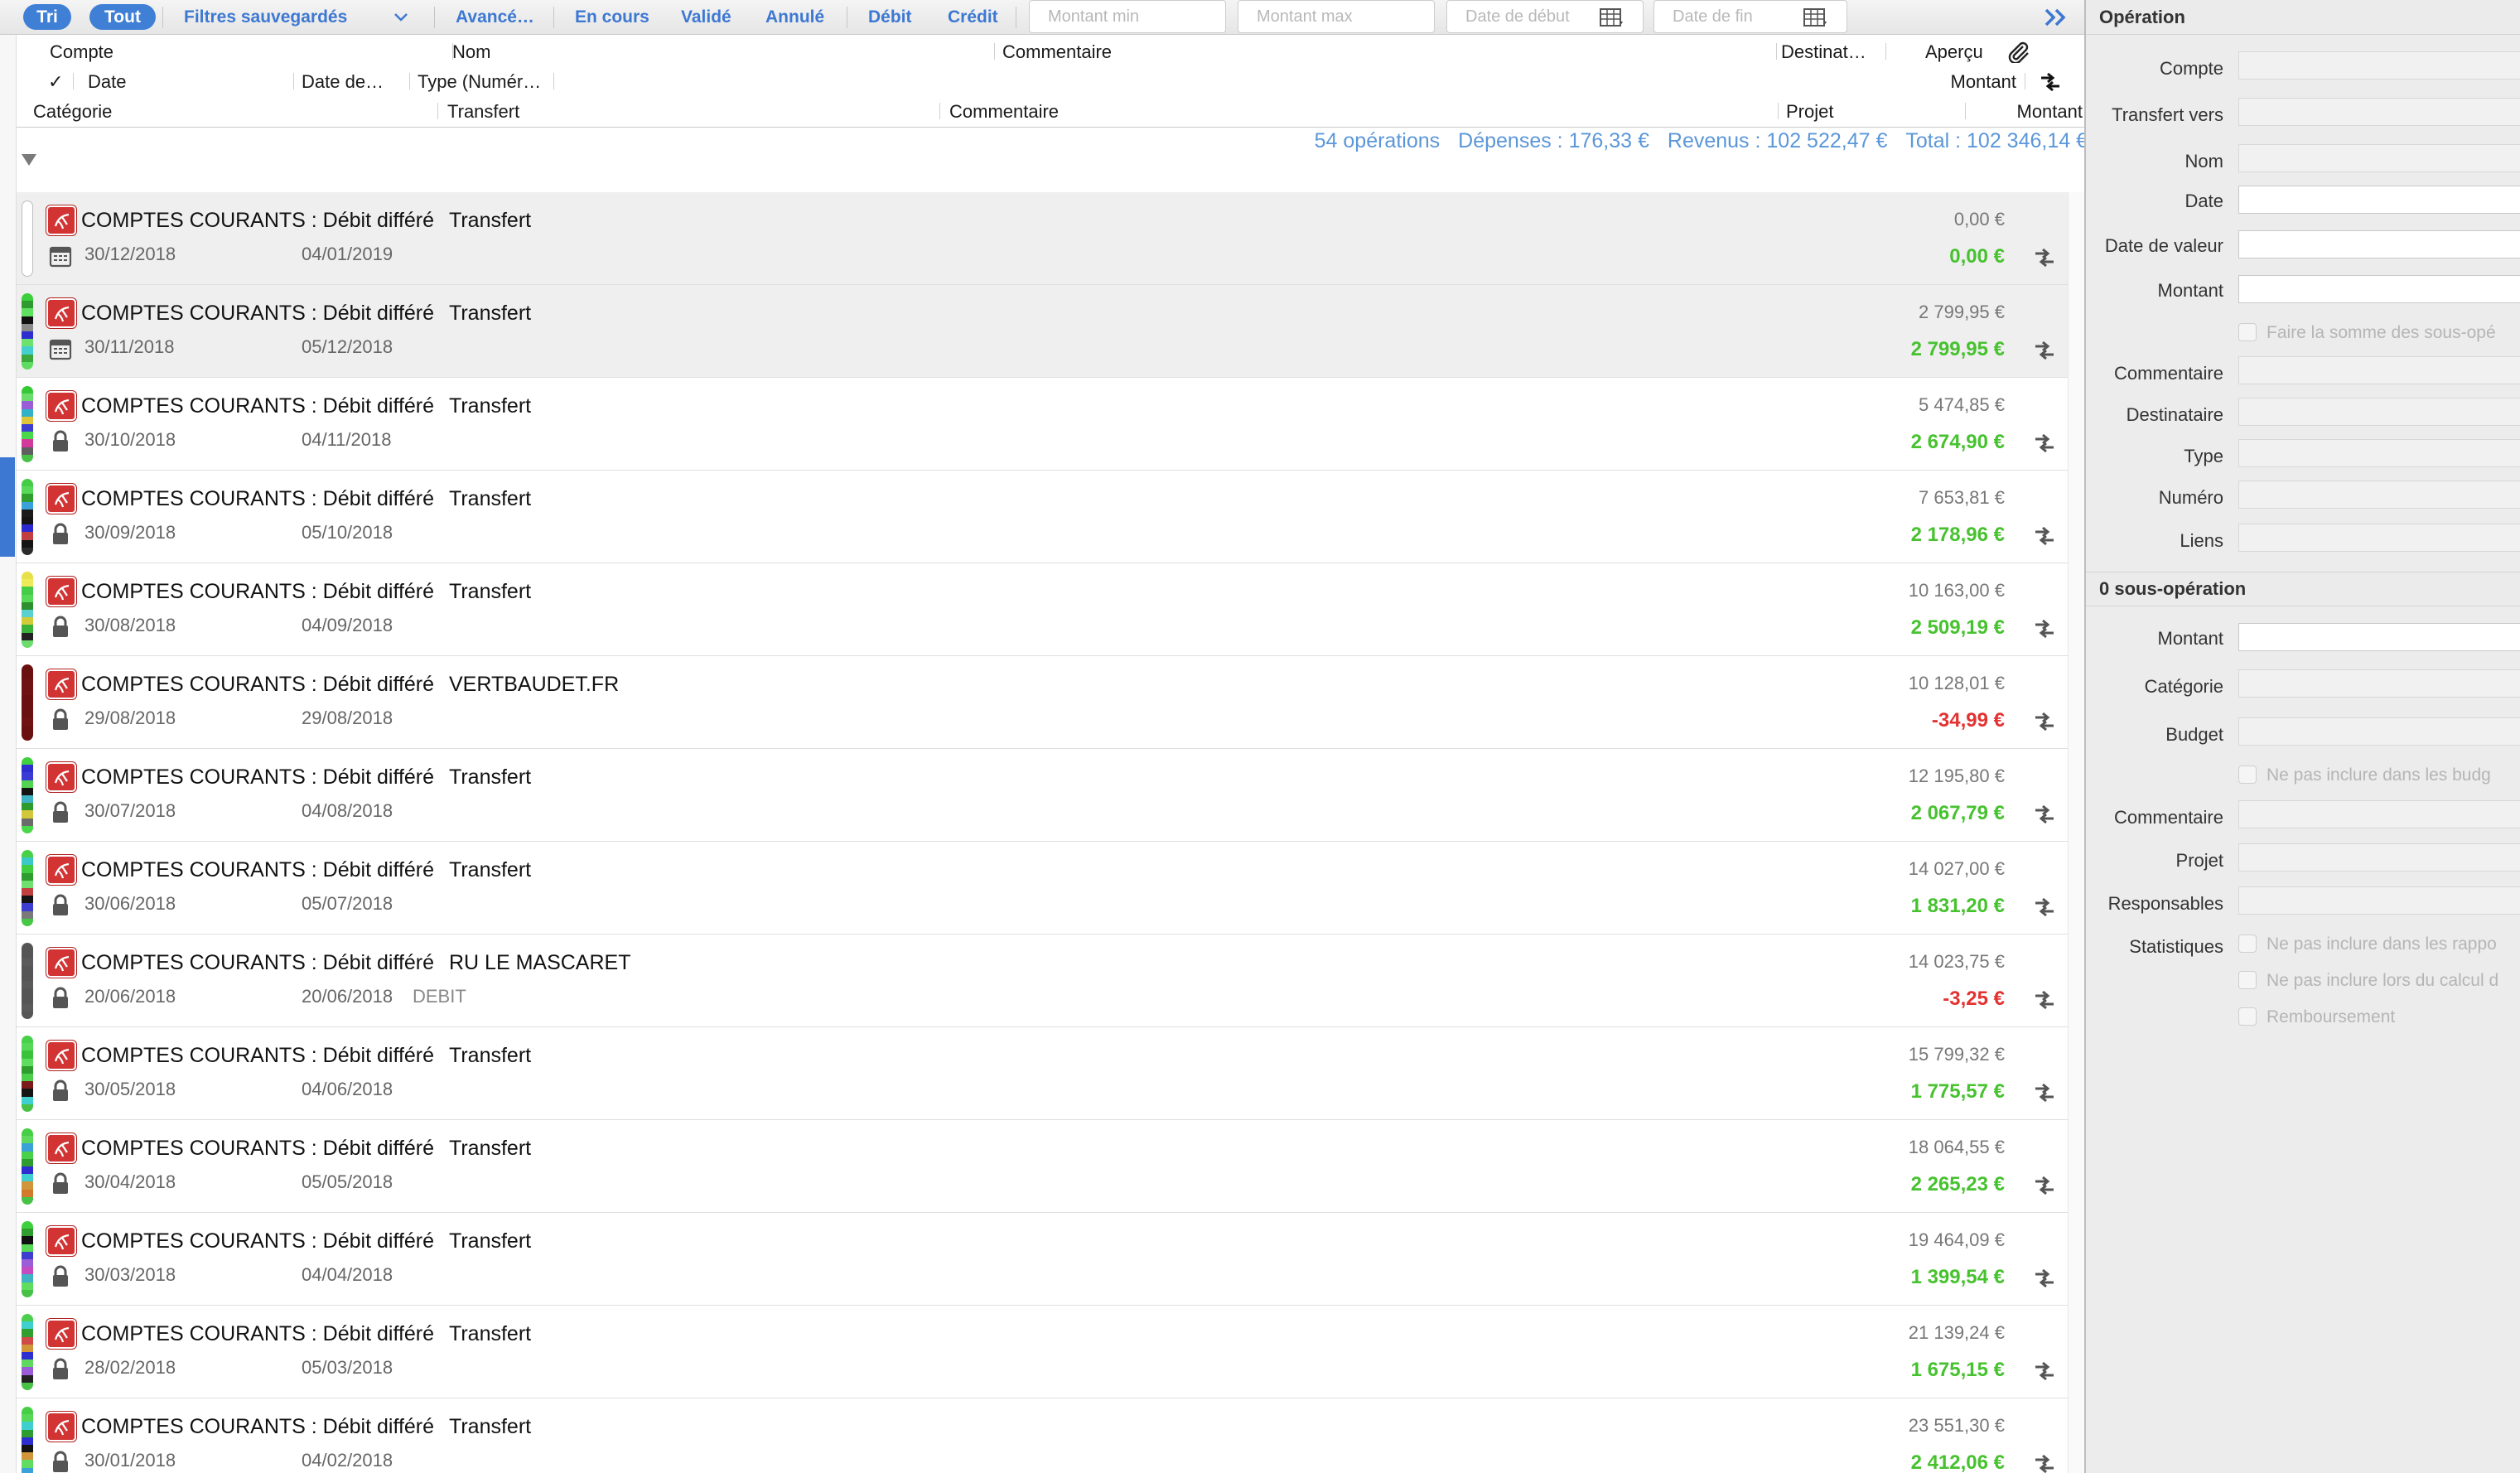 Image resolution: width=2520 pixels, height=1473 pixels. What do you see at coordinates (1545, 16) in the screenshot?
I see `start-date-input: Date de début` at bounding box center [1545, 16].